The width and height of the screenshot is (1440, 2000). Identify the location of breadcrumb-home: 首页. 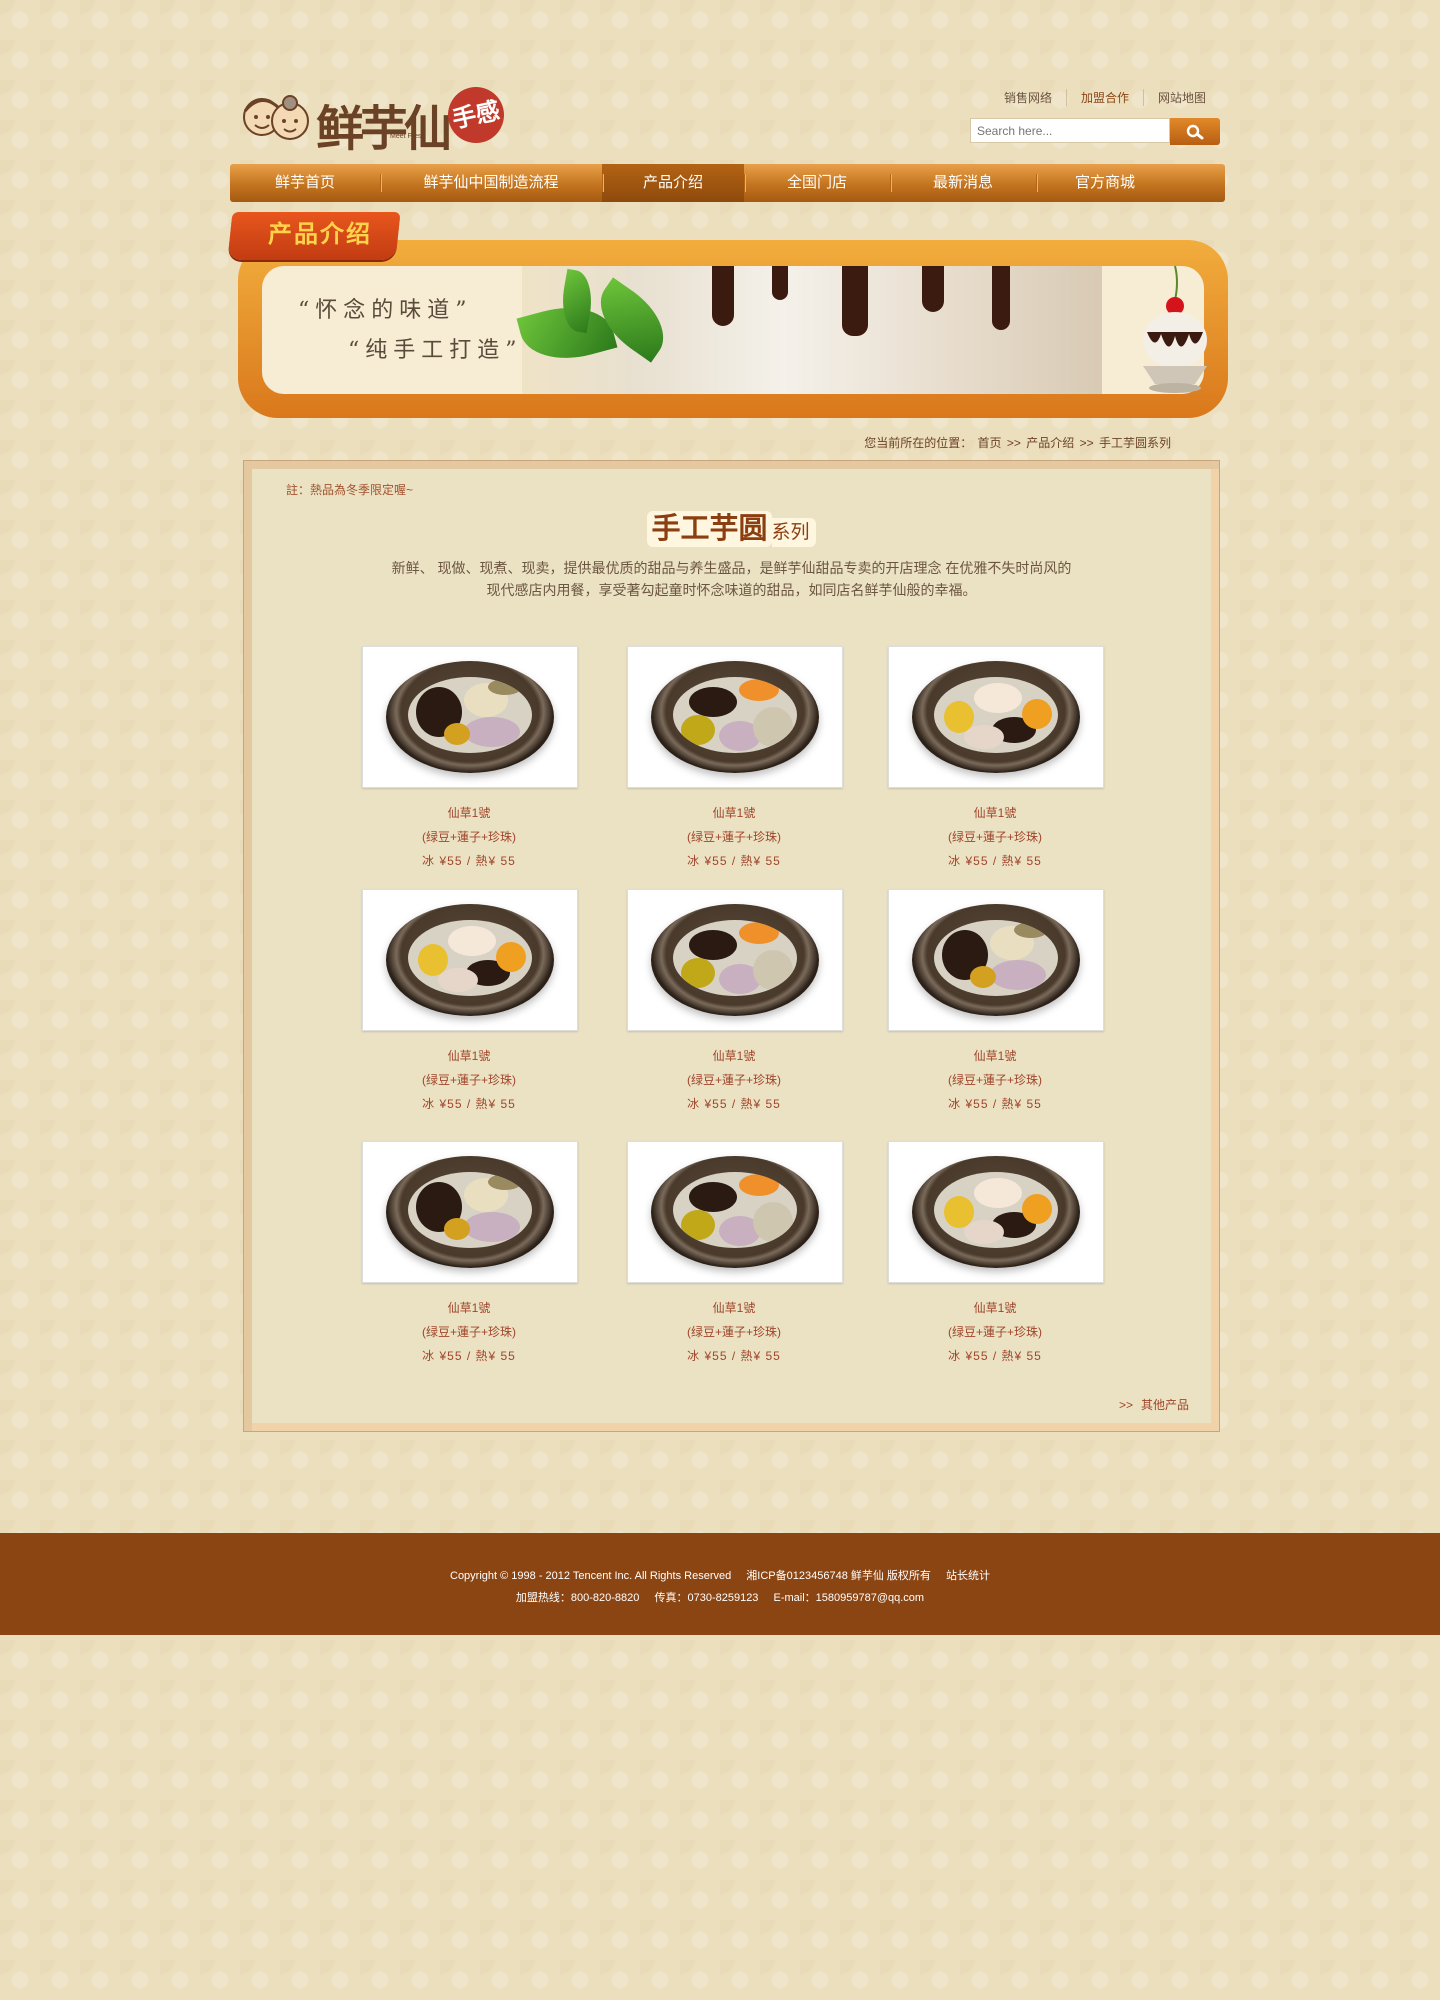
(990, 443).